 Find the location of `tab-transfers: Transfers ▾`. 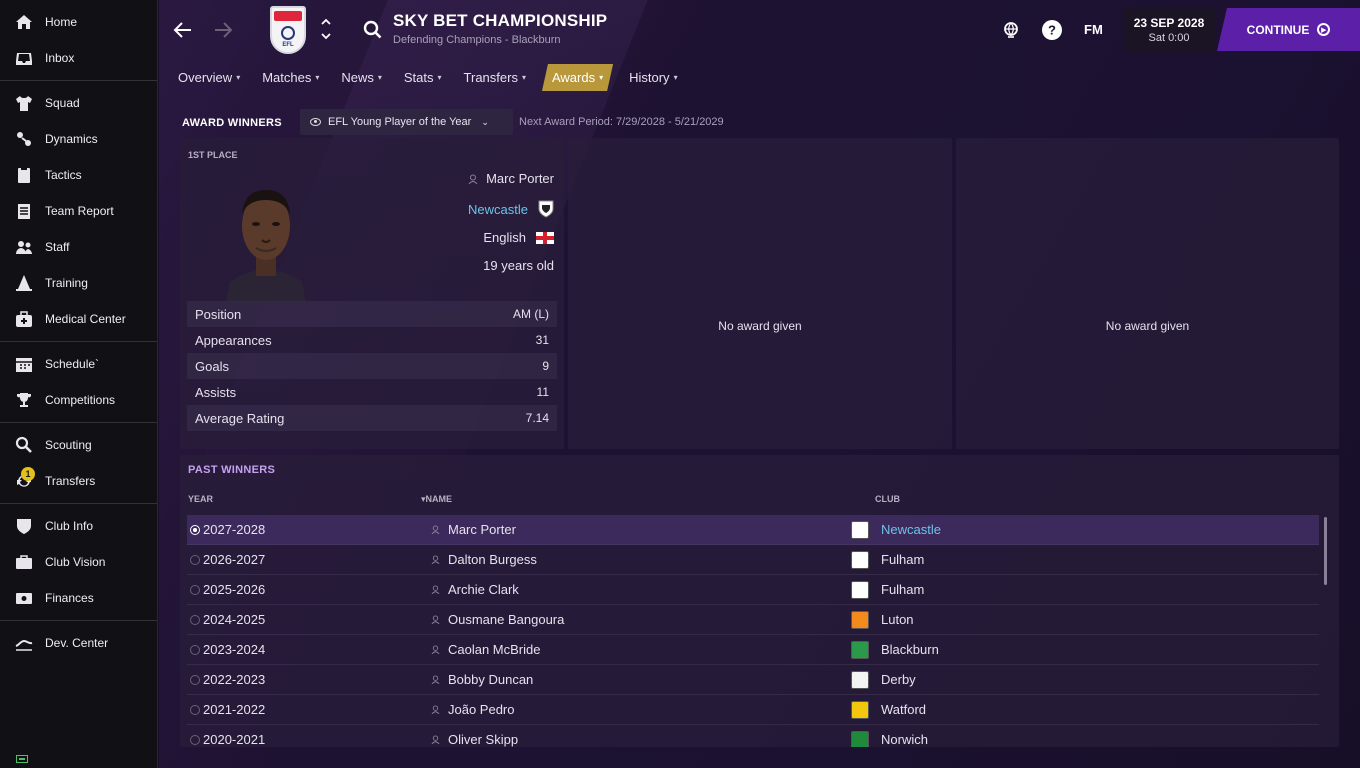

tab-transfers: Transfers ▾ is located at coordinates (495, 77).